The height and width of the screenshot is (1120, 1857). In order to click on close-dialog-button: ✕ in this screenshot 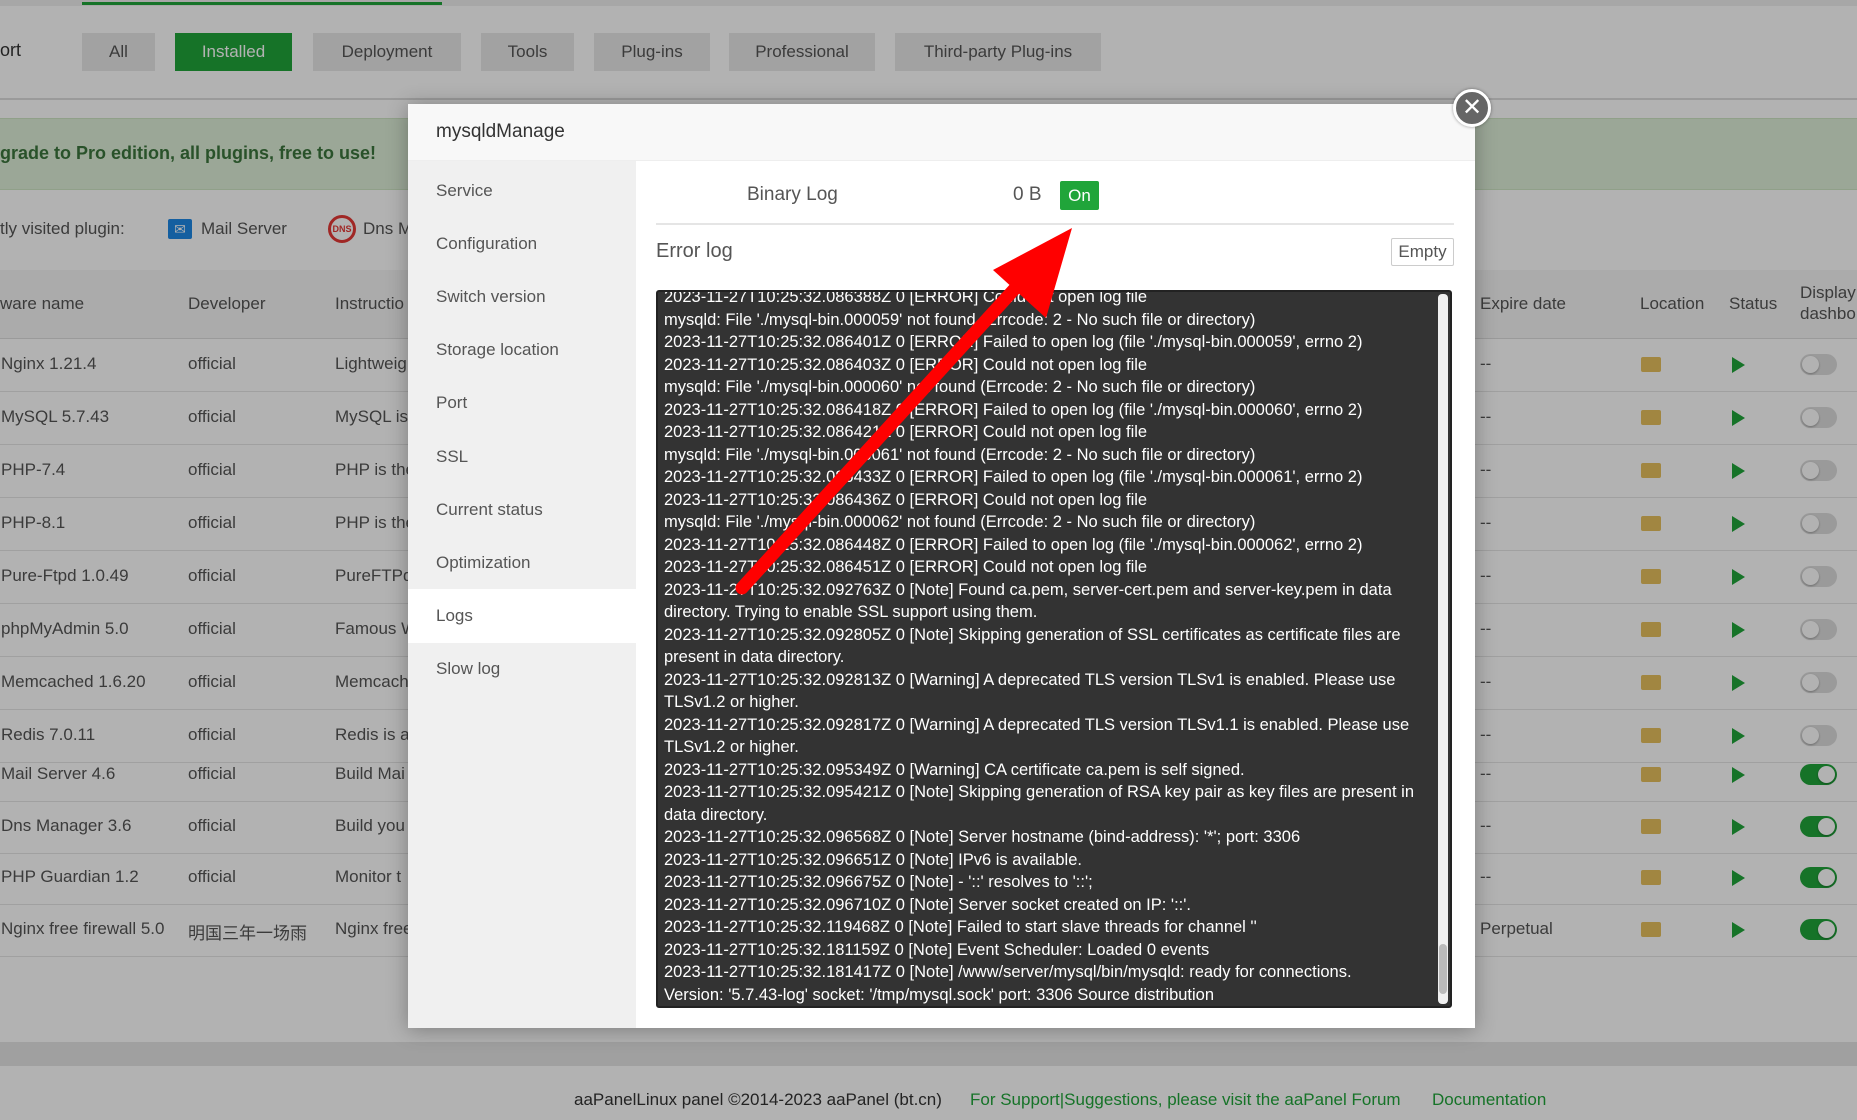, I will do `click(1472, 108)`.